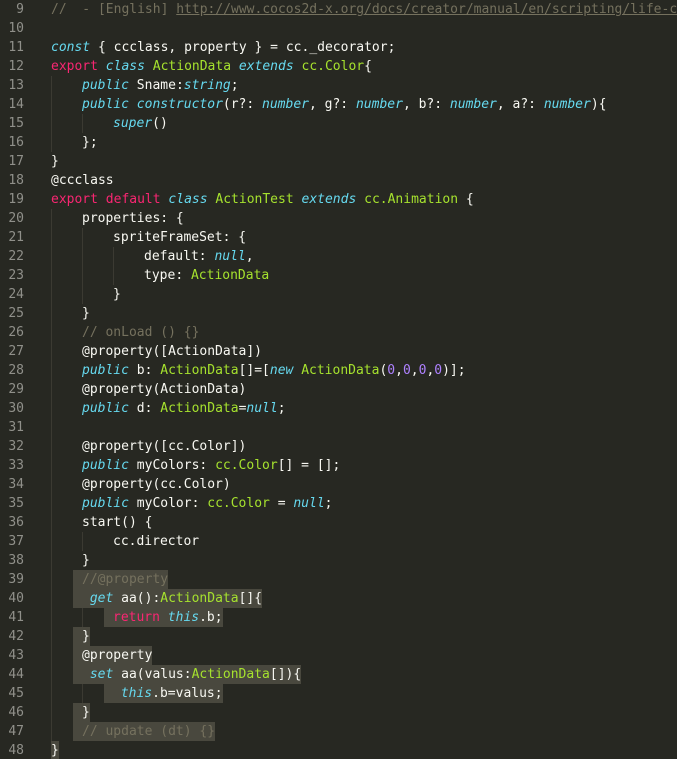 This screenshot has height=759, width=677. Describe the element at coordinates (156, 484) in the screenshot. I see `code-text: @property(cc.Color)` at that location.